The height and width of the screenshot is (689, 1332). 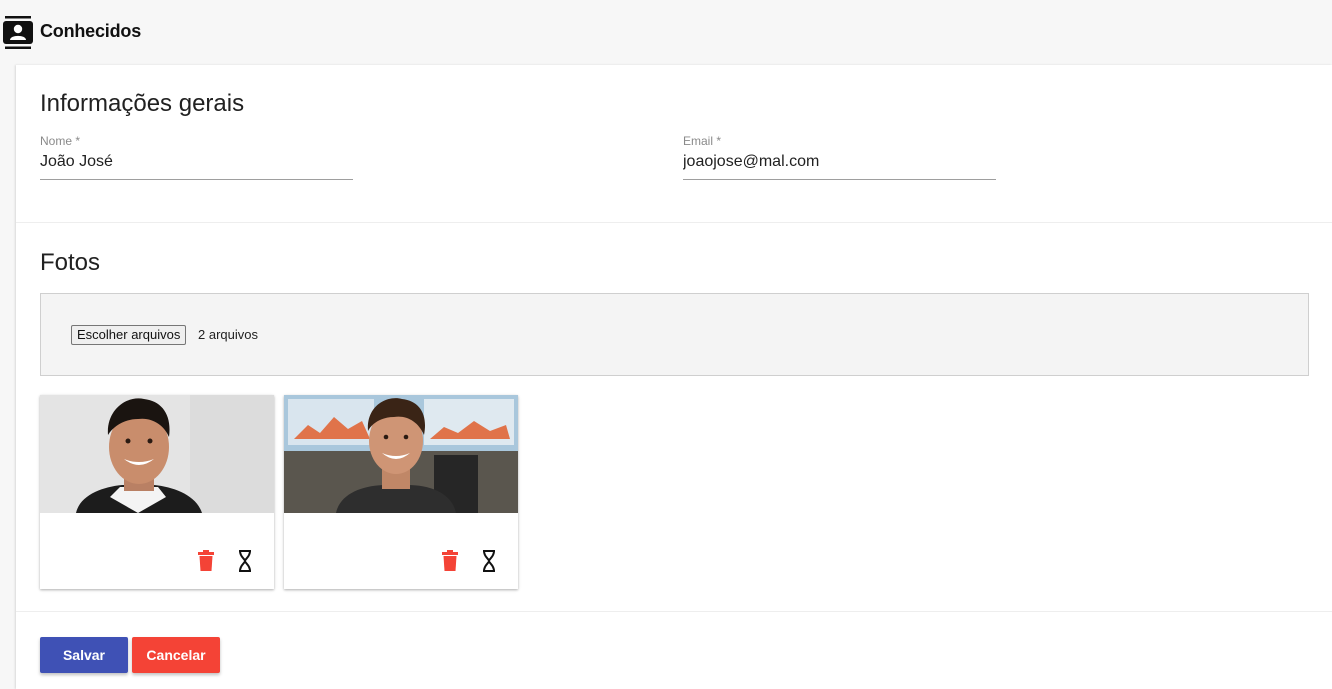 What do you see at coordinates (142, 103) in the screenshot?
I see `general-info-title: Informações gerais` at bounding box center [142, 103].